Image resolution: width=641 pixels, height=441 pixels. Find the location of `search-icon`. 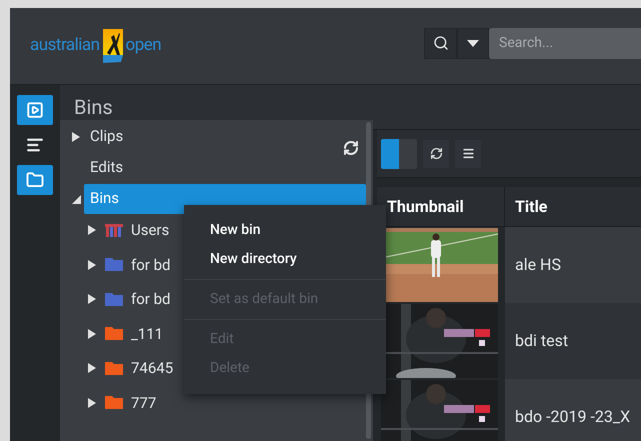

search-icon is located at coordinates (440, 43).